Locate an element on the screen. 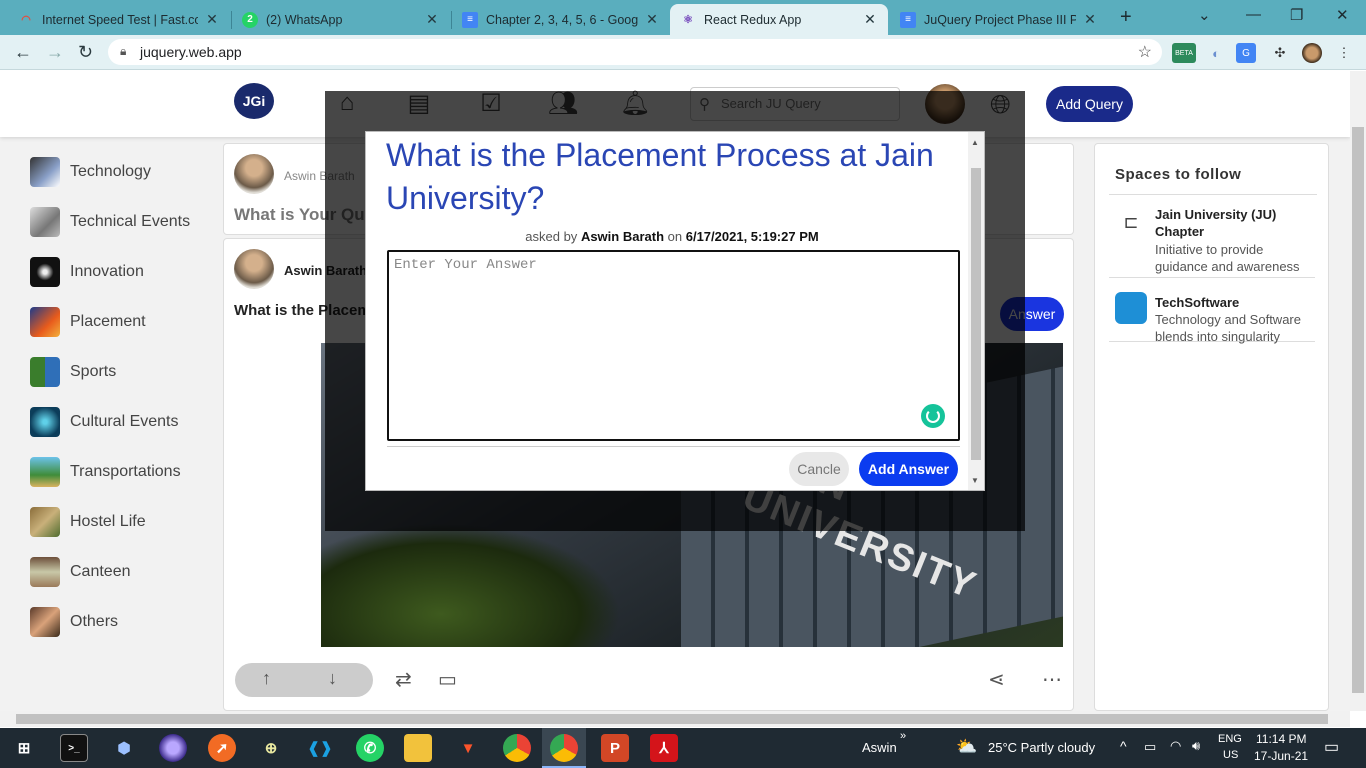 This screenshot has width=1366, height=768. sidebar-item-label: Sports is located at coordinates (93, 371).